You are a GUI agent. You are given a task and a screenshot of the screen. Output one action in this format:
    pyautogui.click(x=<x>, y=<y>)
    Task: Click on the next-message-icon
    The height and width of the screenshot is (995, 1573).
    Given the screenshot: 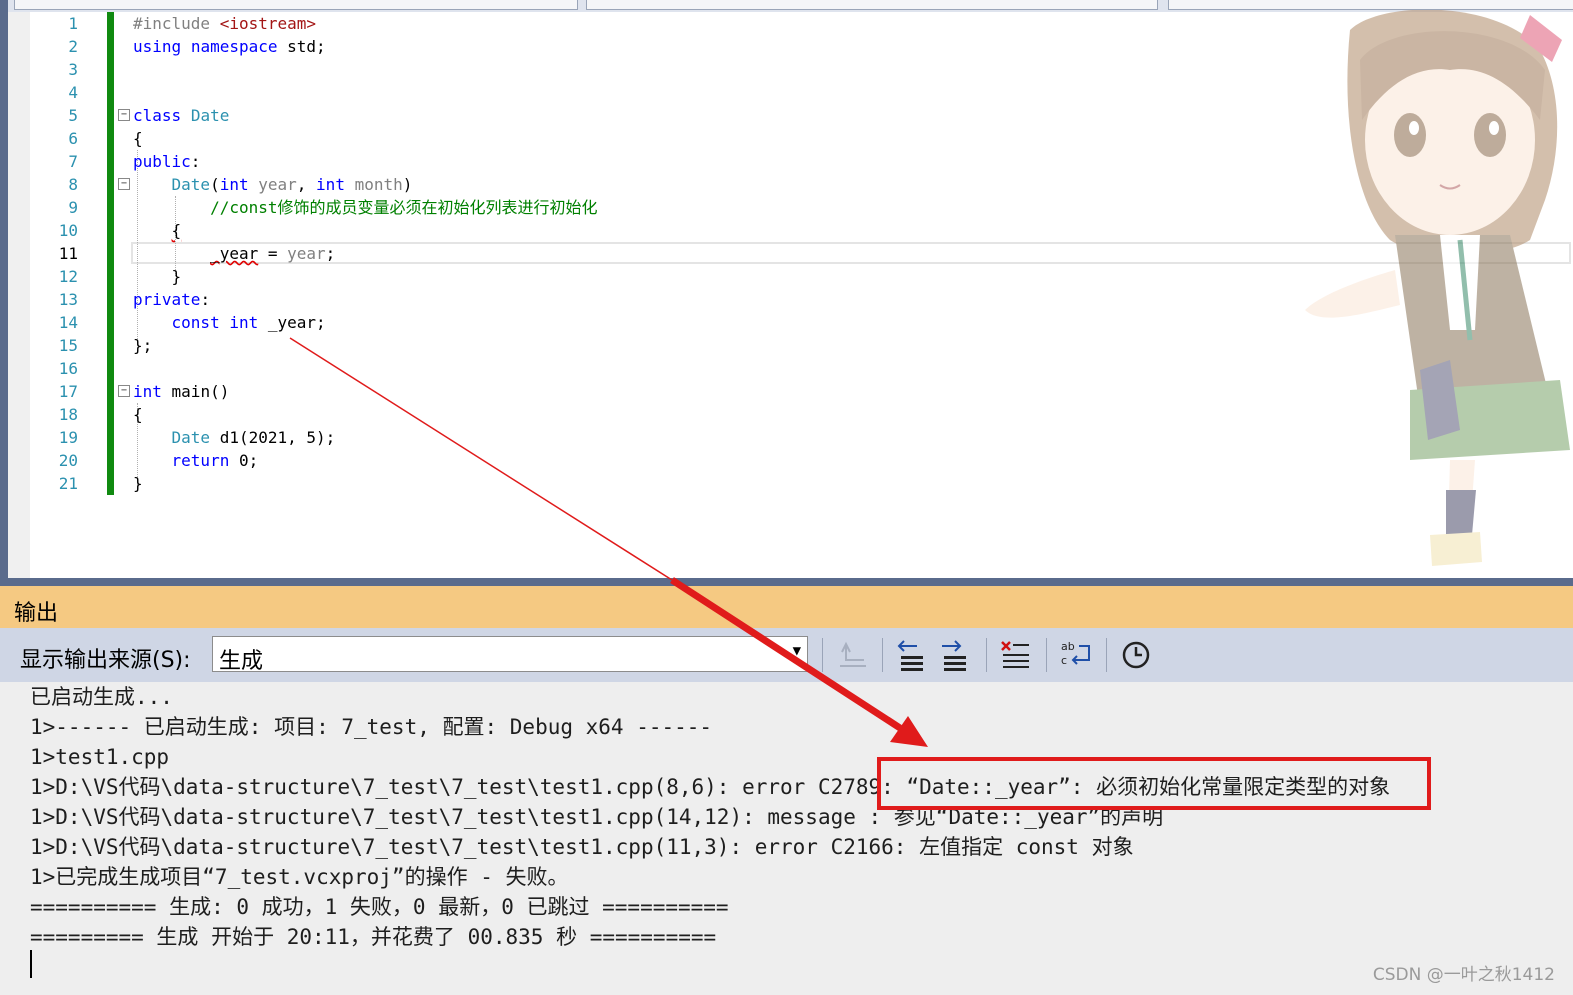 What is the action you would take?
    pyautogui.click(x=955, y=655)
    